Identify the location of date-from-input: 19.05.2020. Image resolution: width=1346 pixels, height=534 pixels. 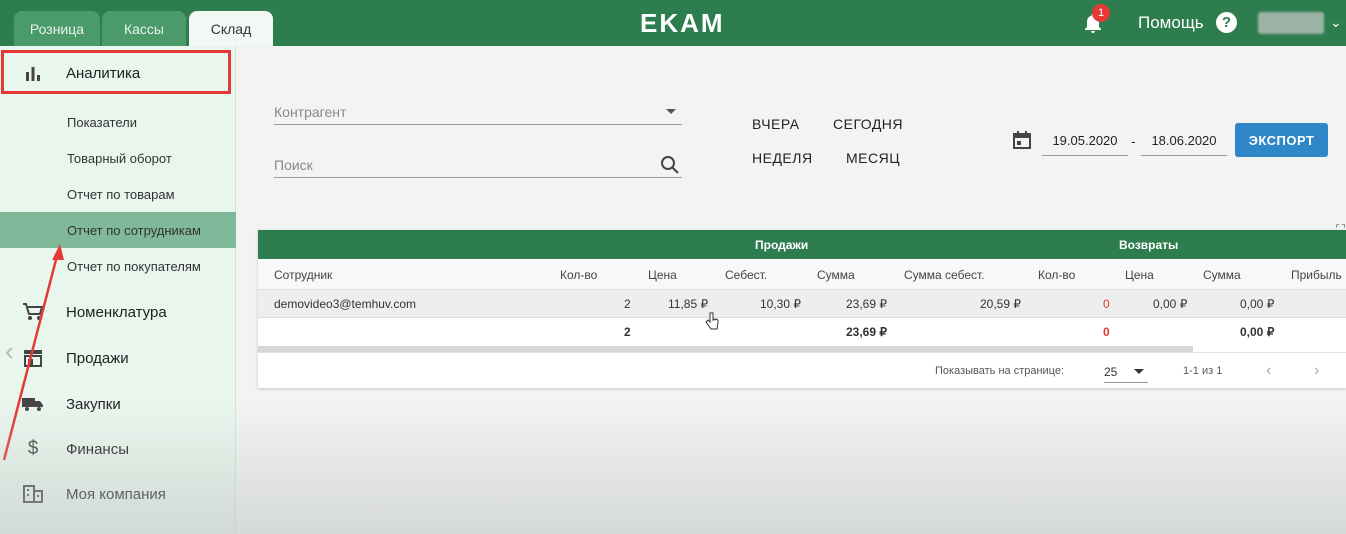
(1085, 141).